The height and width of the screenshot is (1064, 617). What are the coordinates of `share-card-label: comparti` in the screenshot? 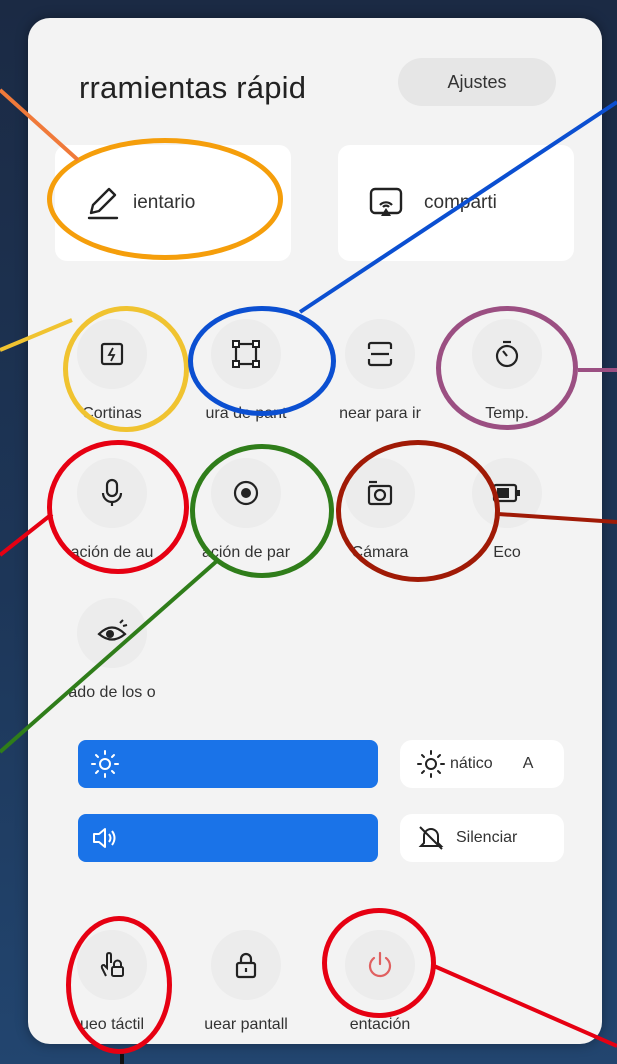 It's located at (460, 202).